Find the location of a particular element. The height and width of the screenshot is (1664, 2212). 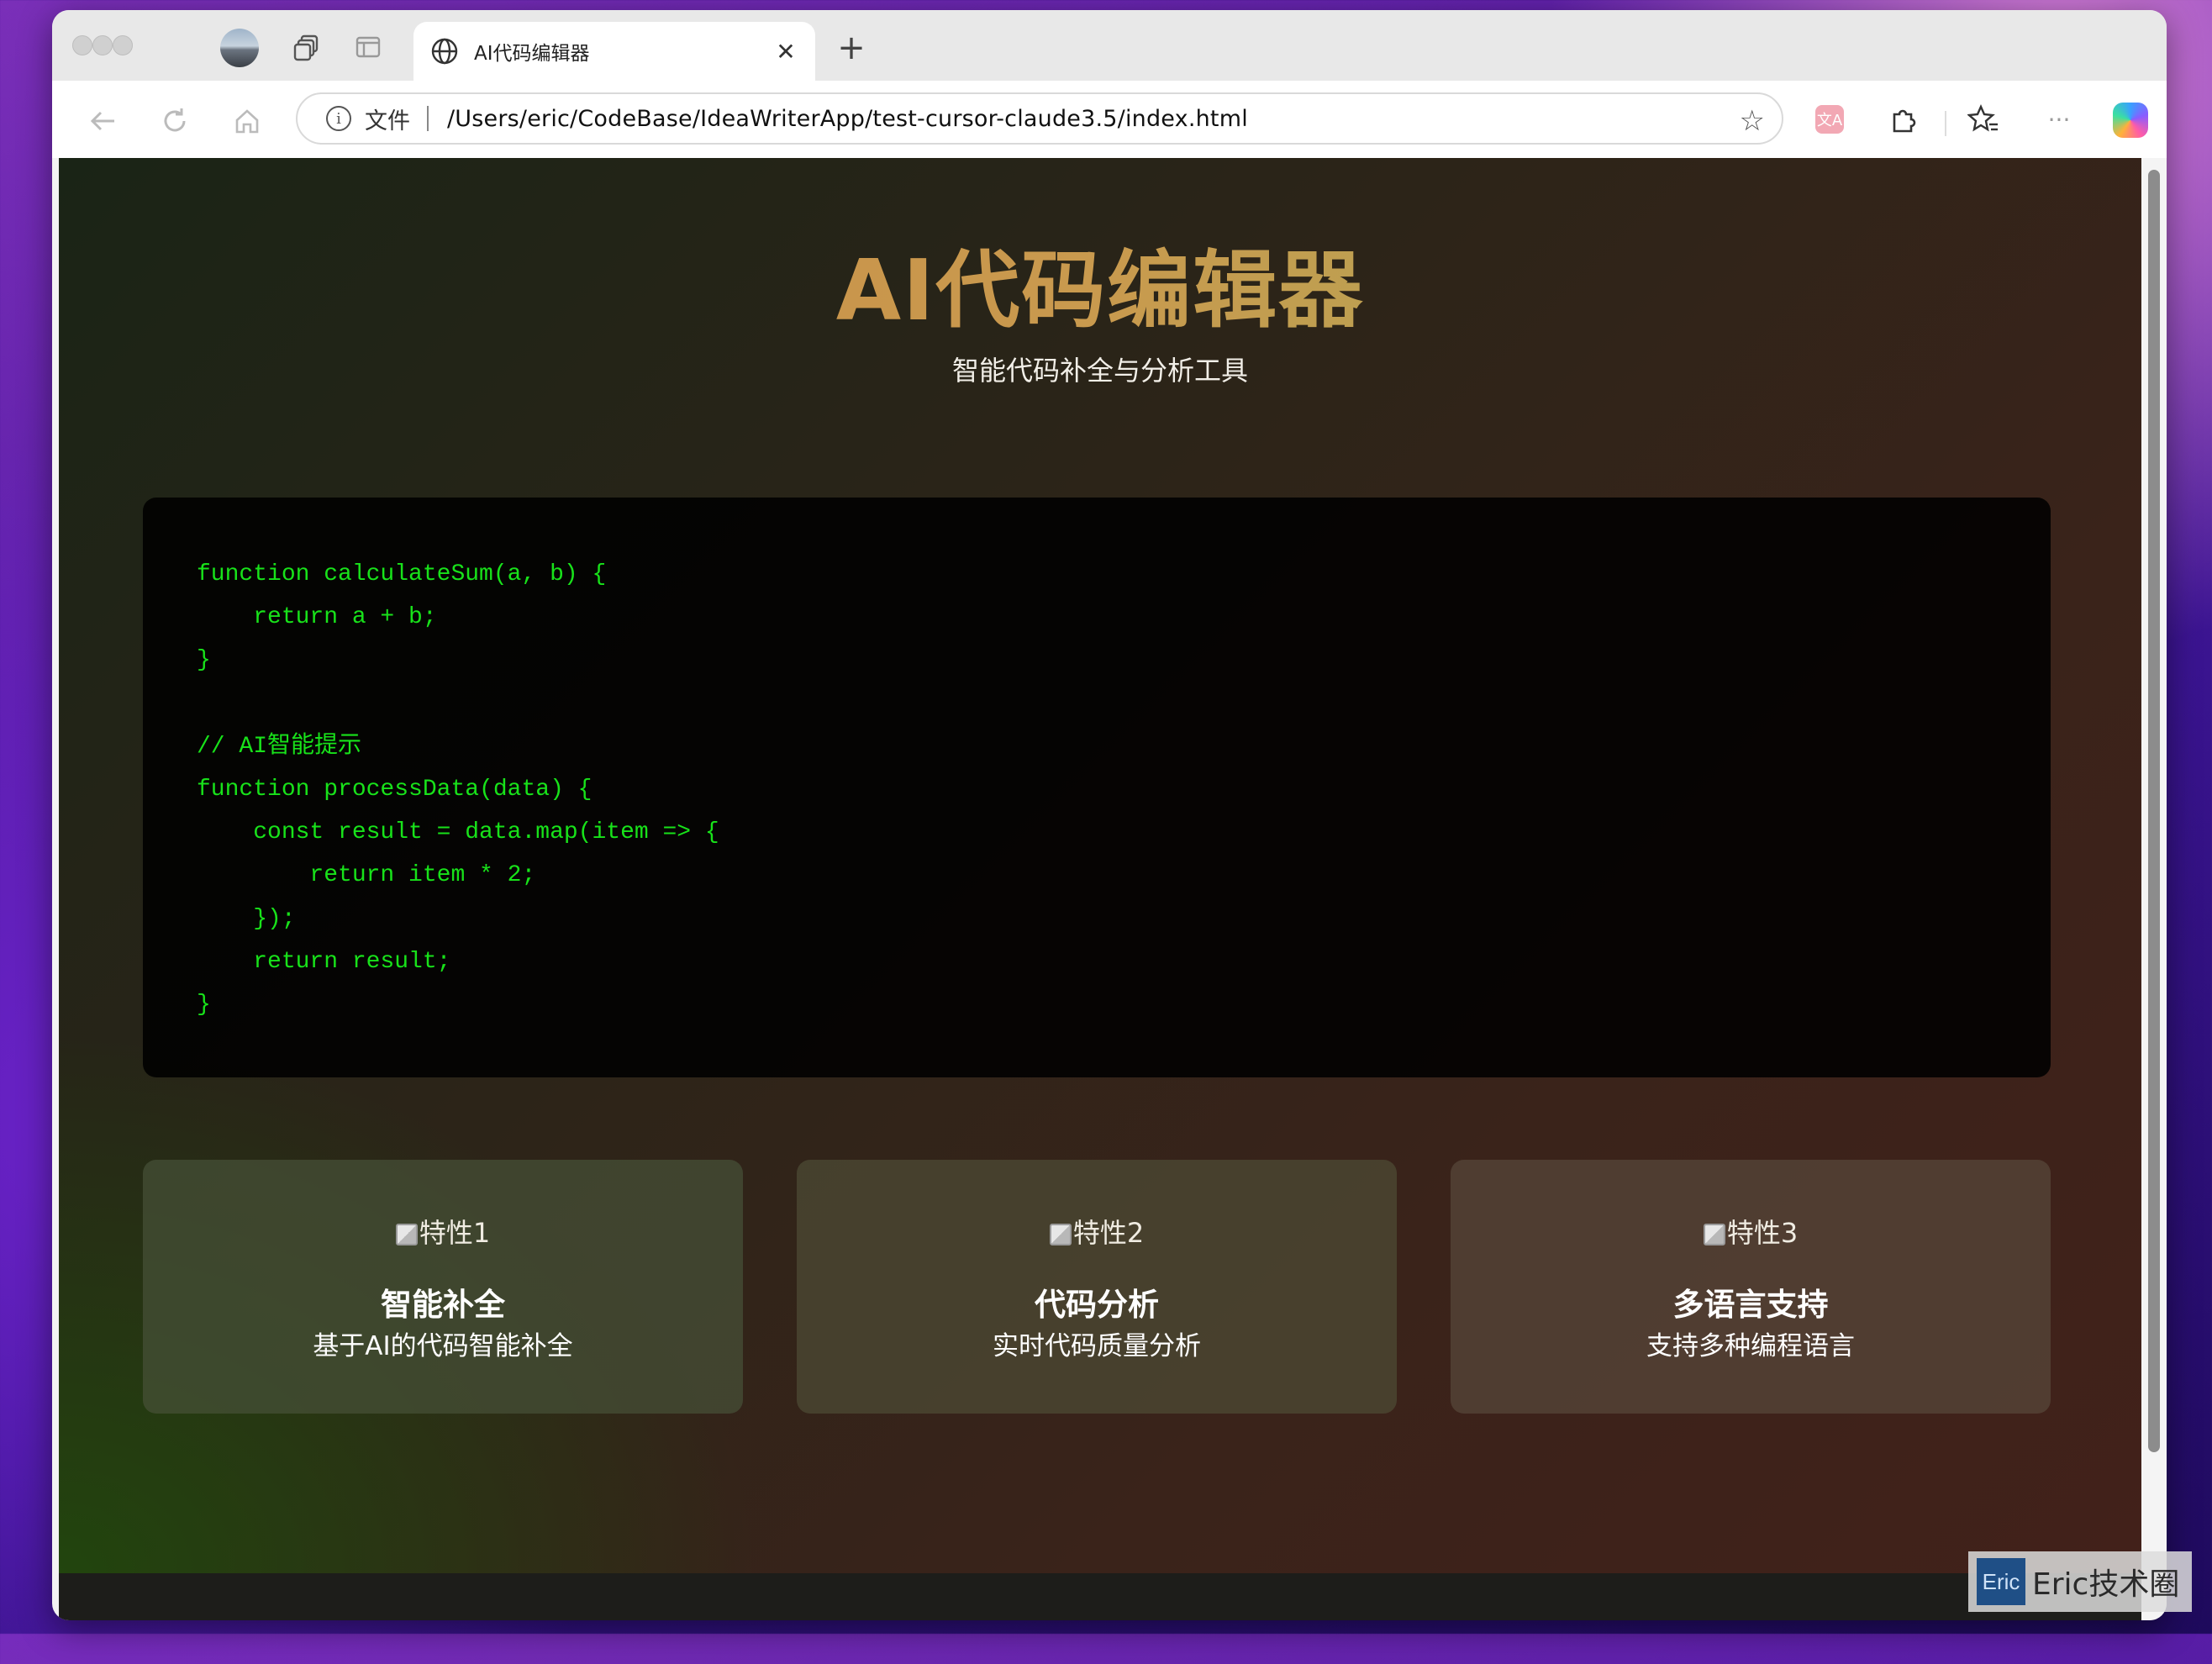

feature-image: 特性1 is located at coordinates (443, 1231).